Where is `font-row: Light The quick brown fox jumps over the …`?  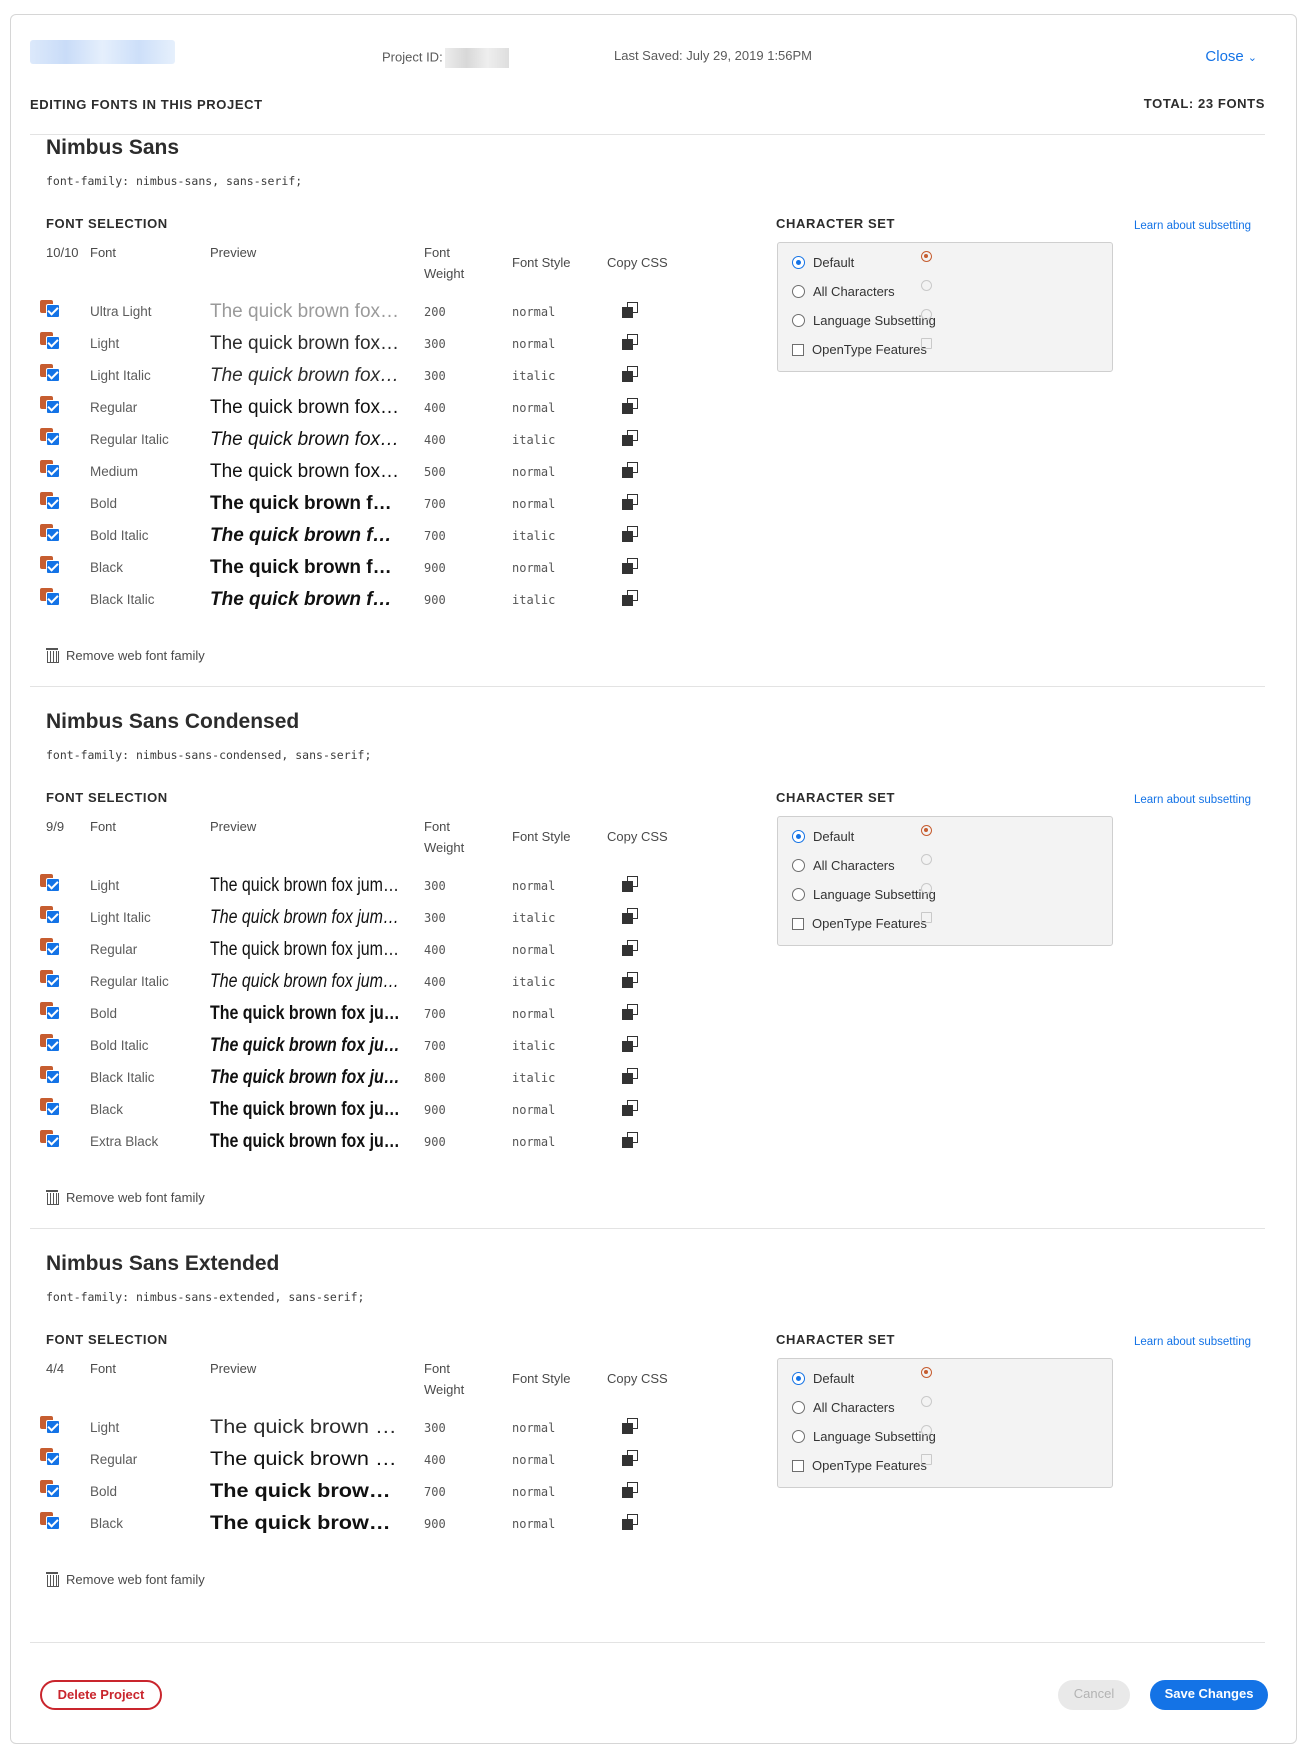 font-row: Light The quick brown fox jumps over the … is located at coordinates (390, 1428).